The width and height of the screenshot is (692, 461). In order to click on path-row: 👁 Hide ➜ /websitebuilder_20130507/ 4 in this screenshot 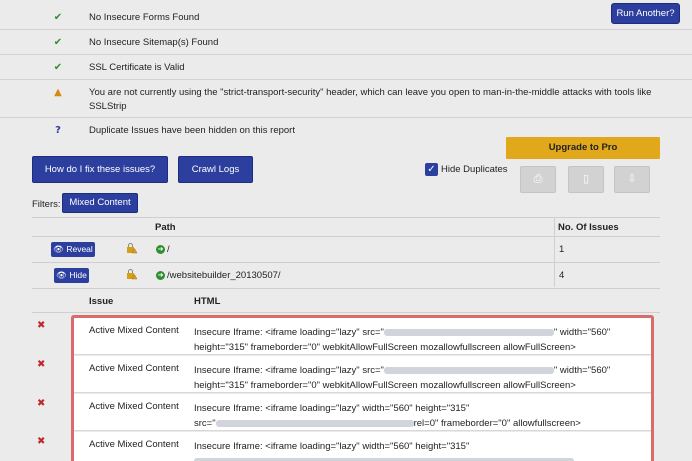, I will do `click(346, 275)`.